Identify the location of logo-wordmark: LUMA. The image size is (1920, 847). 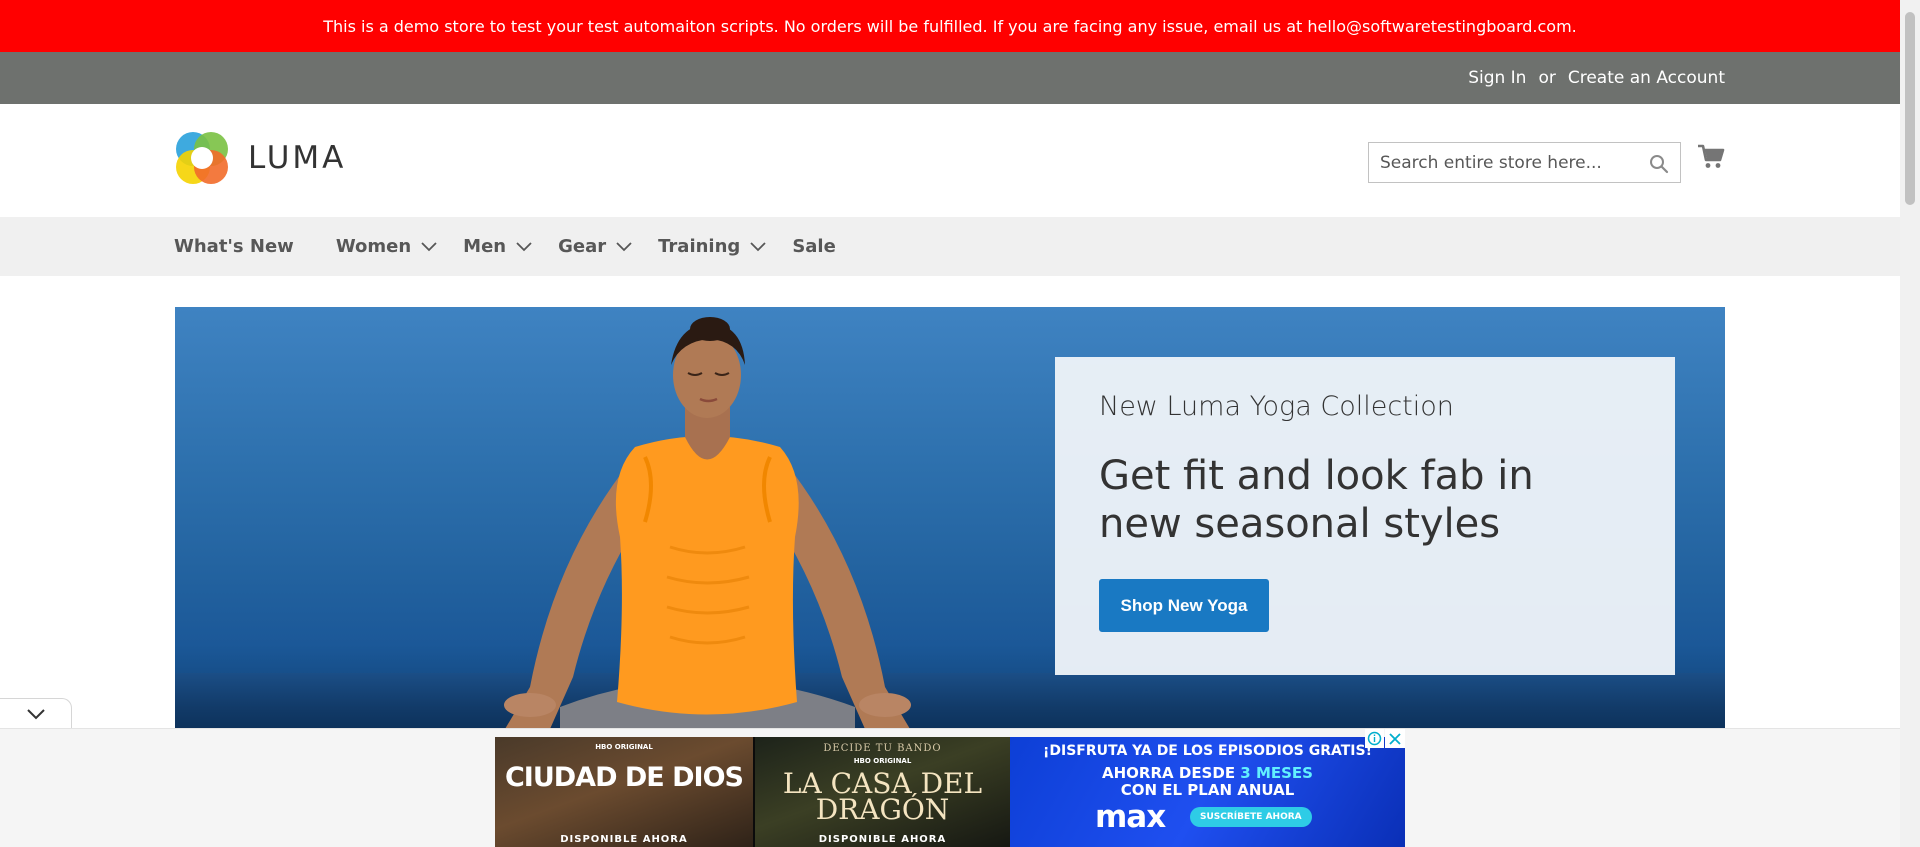
(297, 158).